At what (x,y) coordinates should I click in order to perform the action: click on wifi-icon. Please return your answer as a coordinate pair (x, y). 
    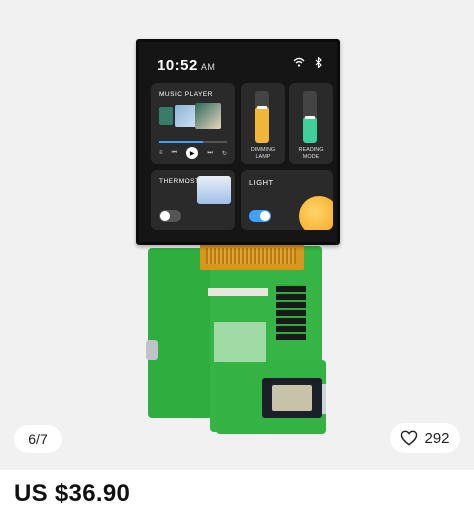
    Looking at the image, I should click on (299, 64).